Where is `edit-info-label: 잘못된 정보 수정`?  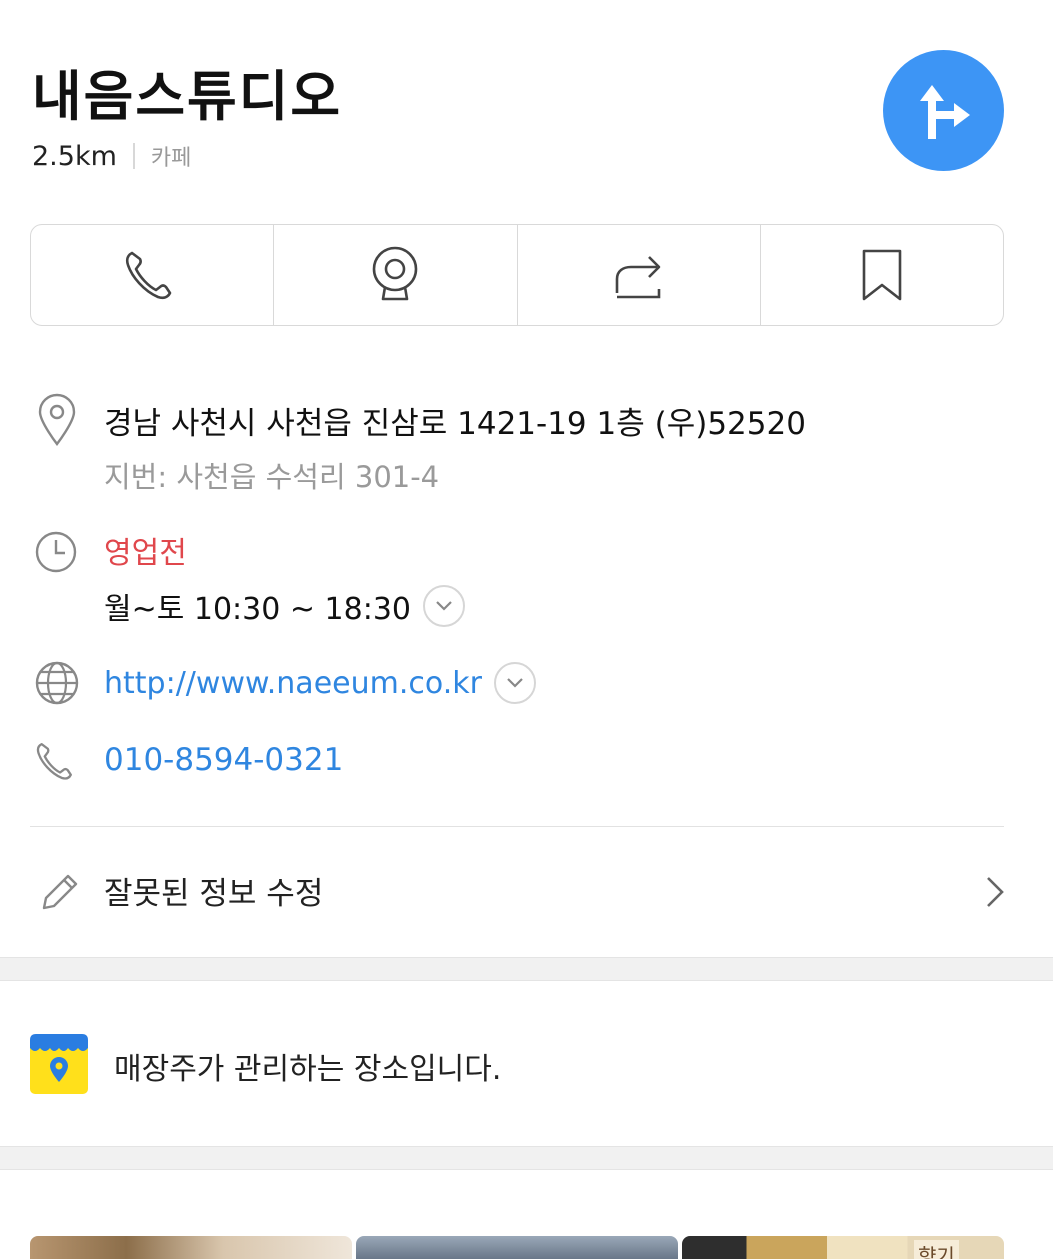
edit-info-label: 잘못된 정보 수정 is located at coordinates (214, 894).